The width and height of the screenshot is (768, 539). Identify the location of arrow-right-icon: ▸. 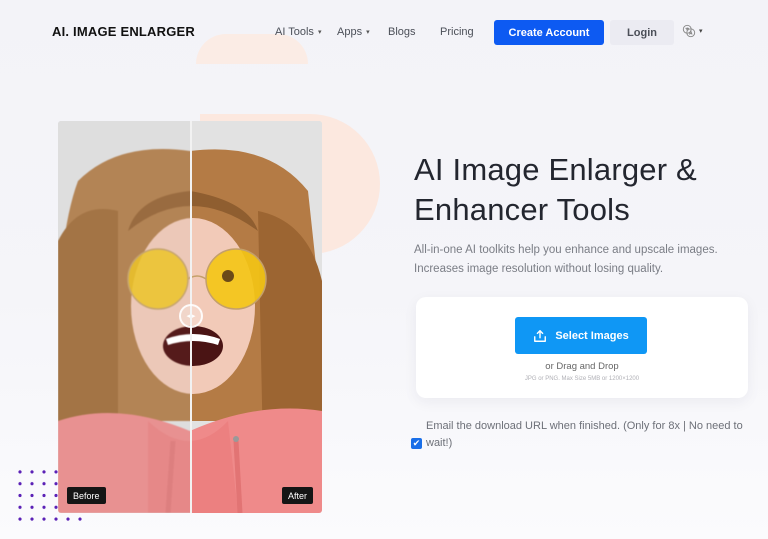
(194, 316).